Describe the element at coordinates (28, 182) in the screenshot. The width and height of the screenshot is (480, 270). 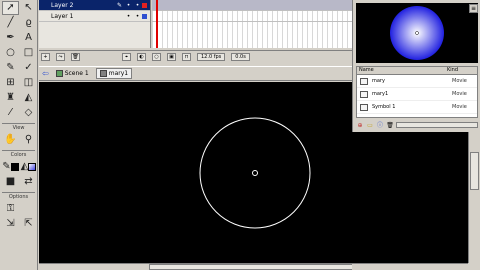
I see `swap-colors-icon: ⇄` at that location.